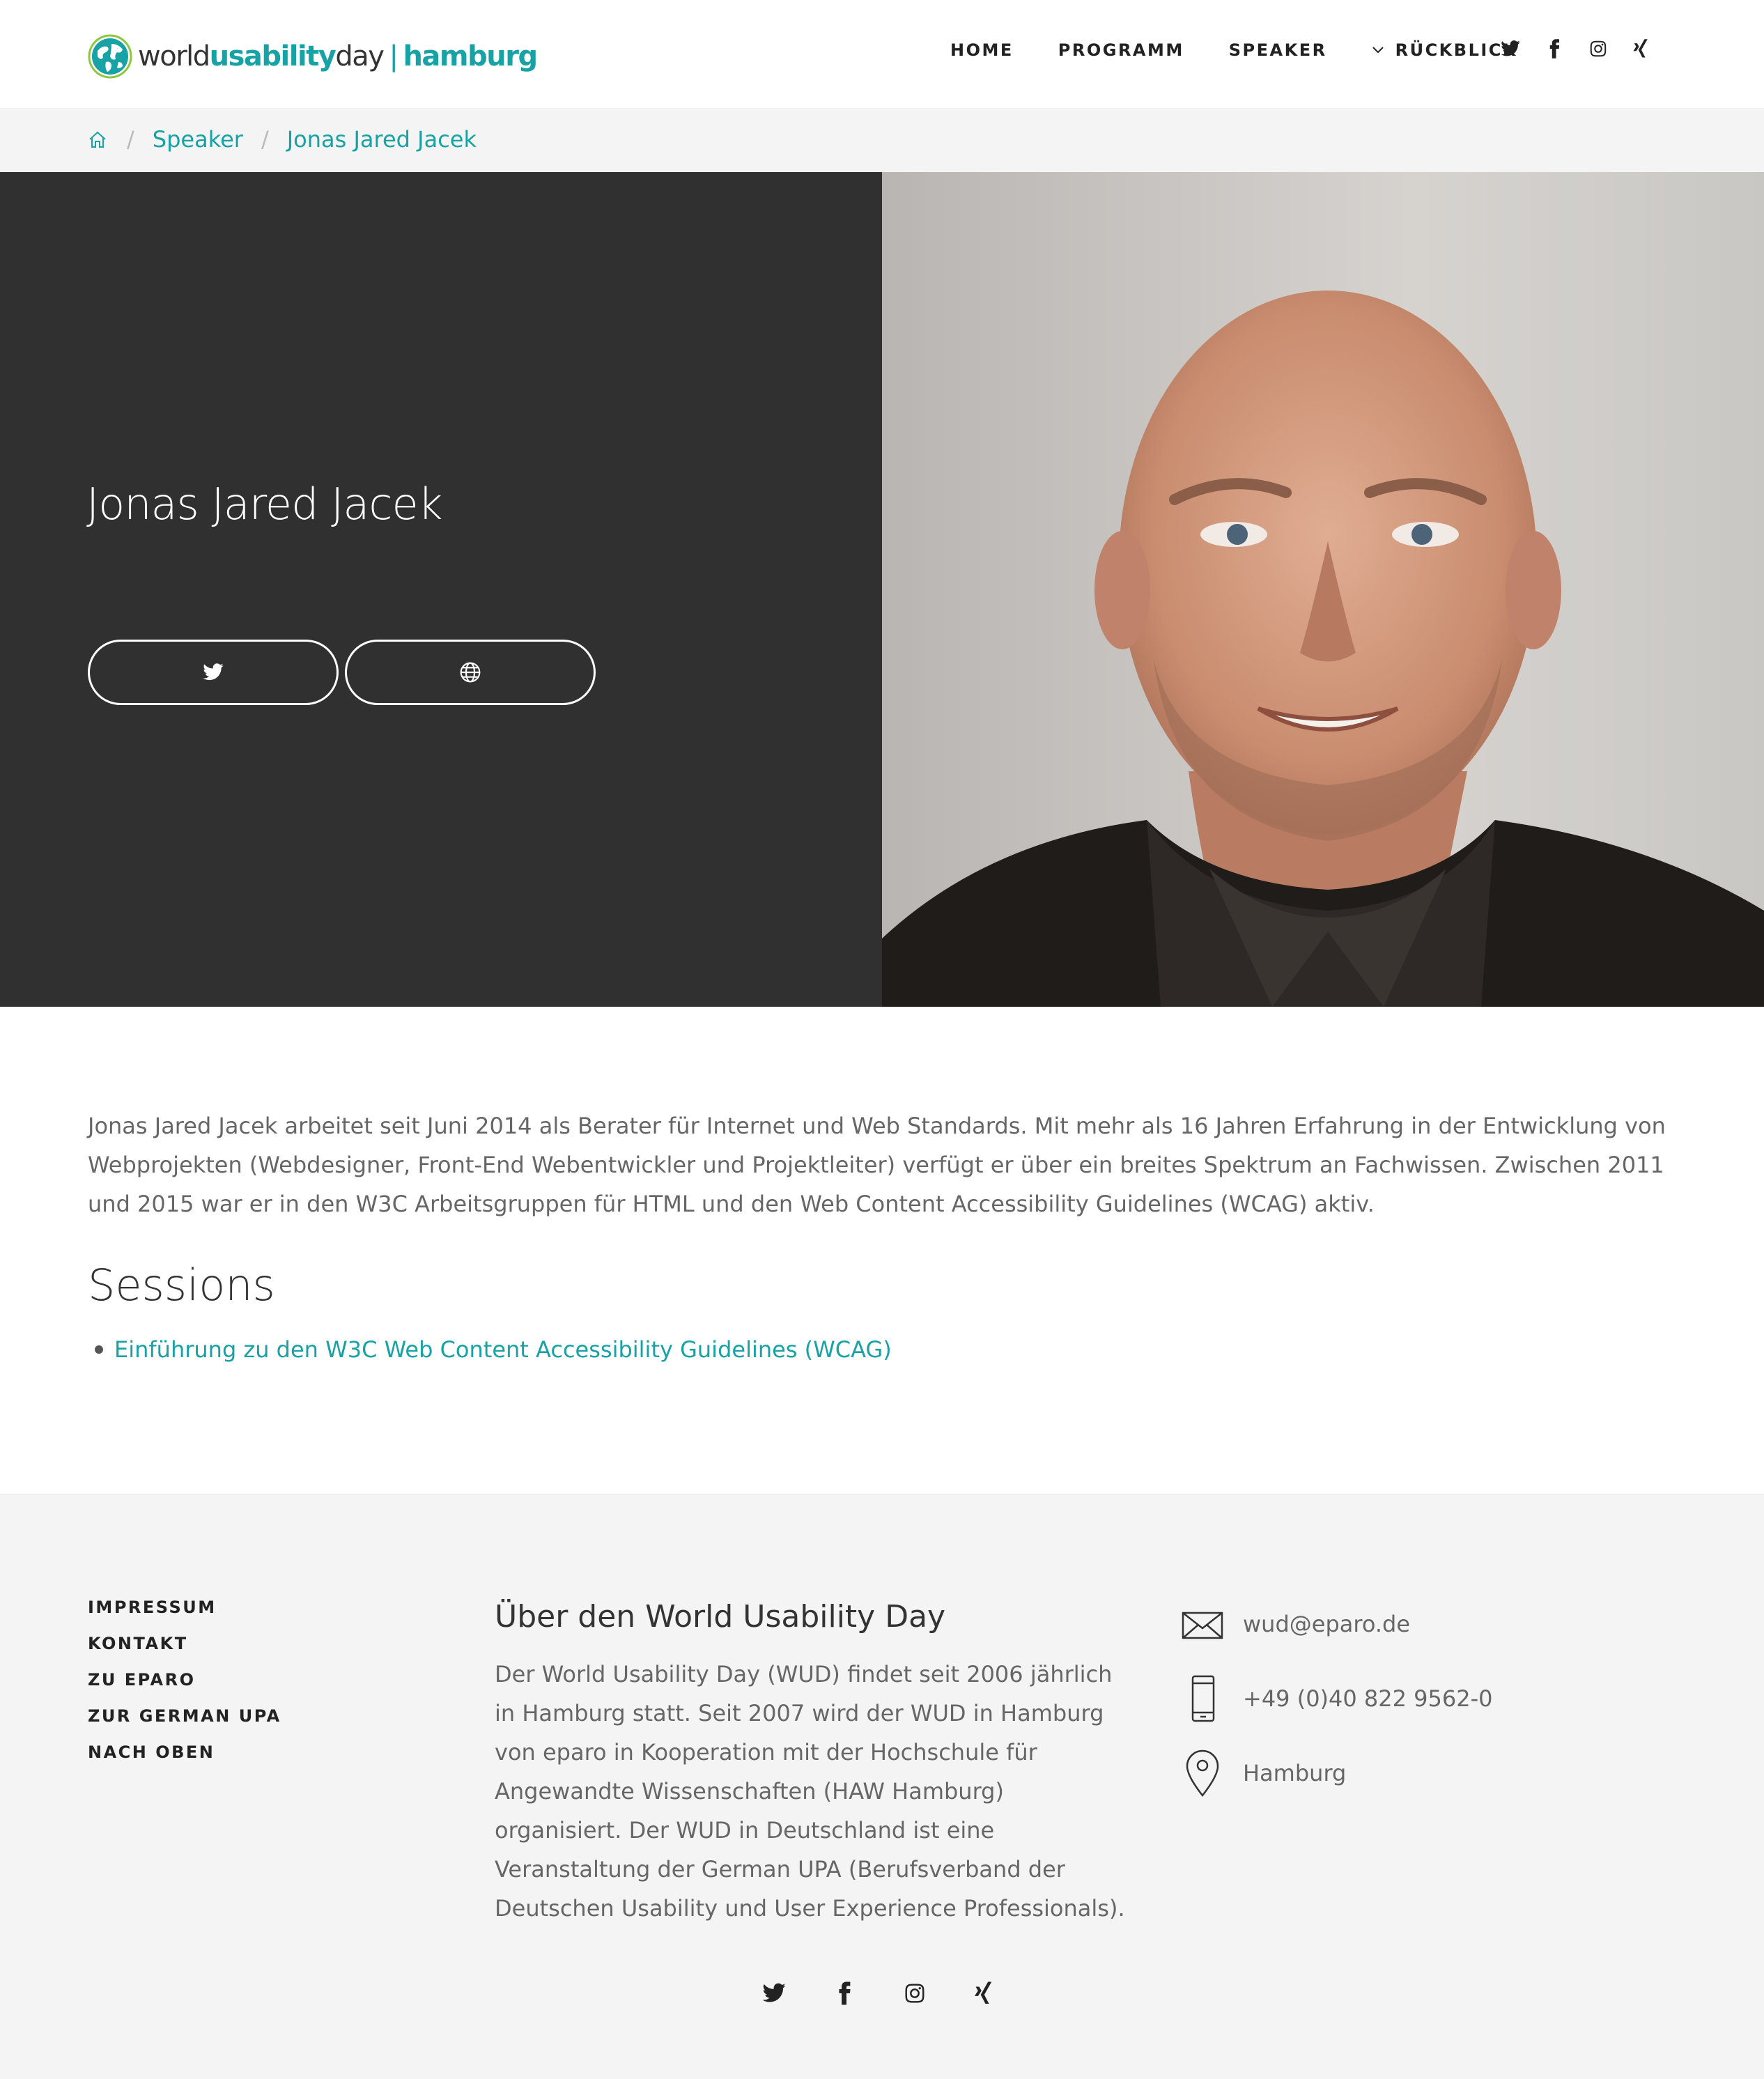 The image size is (1764, 2079). Describe the element at coordinates (382, 139) in the screenshot. I see `breadcrumb-item-current: Jonas Jared Jacek` at that location.